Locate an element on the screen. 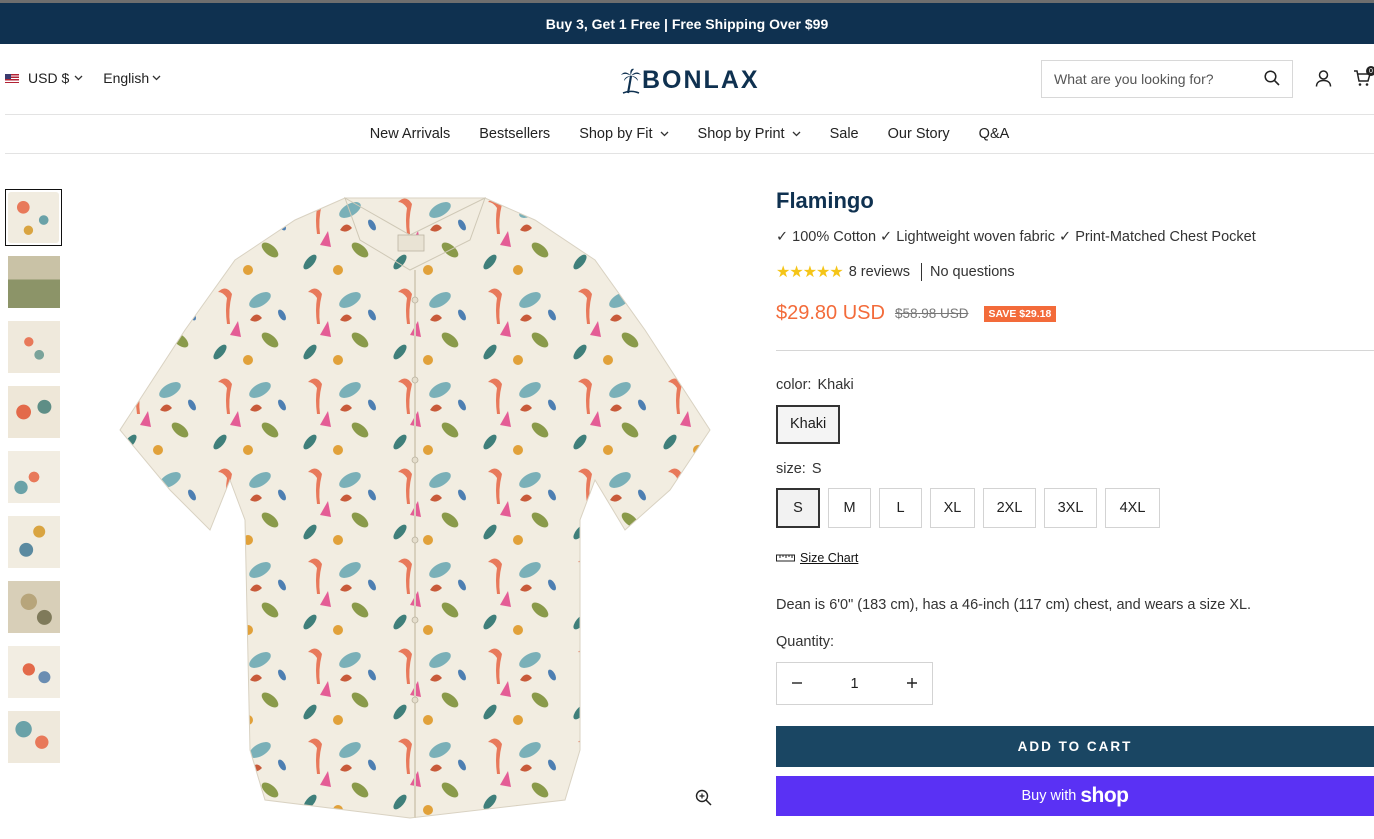 The width and height of the screenshot is (1374, 839). size-label: size: is located at coordinates (791, 469).